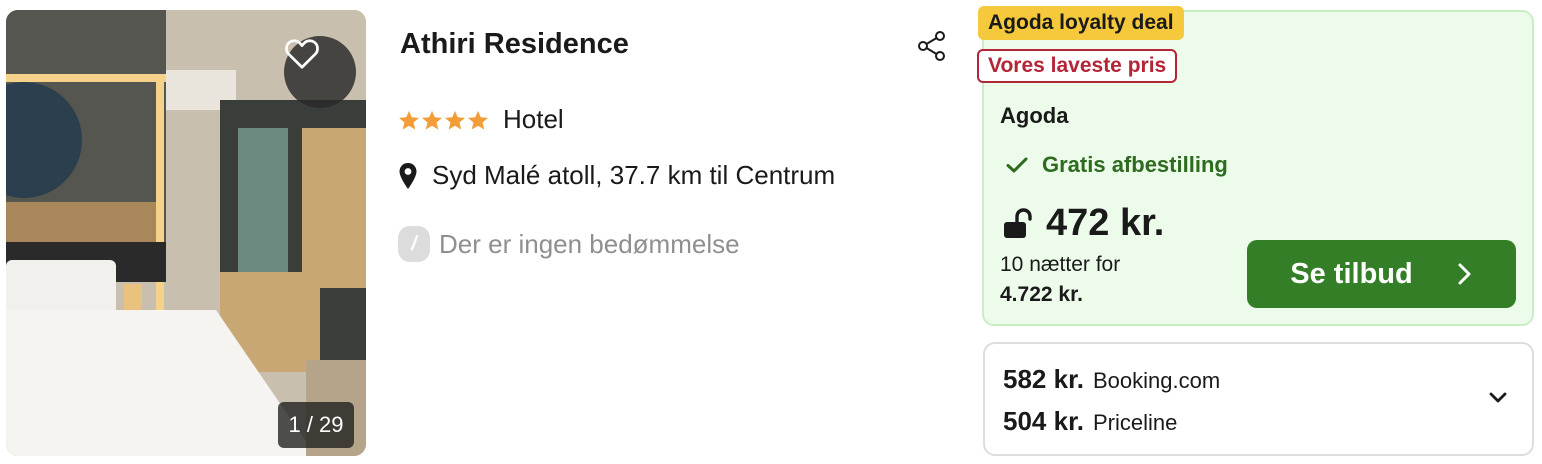  I want to click on see-offer-button: Se tilbud, so click(1381, 274).